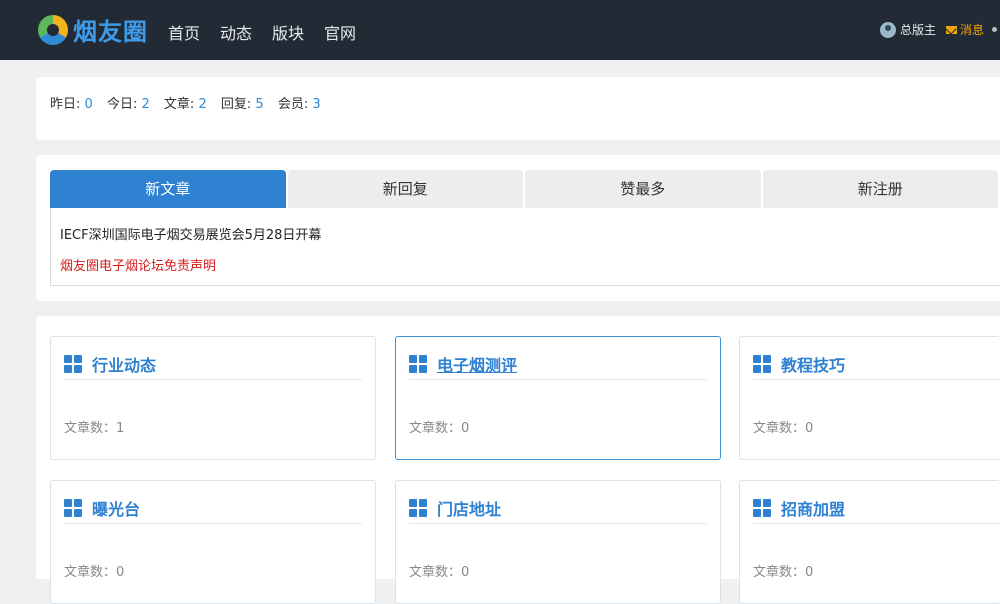 Image resolution: width=1000 pixels, height=604 pixels. I want to click on user-avatar-icon, so click(888, 29).